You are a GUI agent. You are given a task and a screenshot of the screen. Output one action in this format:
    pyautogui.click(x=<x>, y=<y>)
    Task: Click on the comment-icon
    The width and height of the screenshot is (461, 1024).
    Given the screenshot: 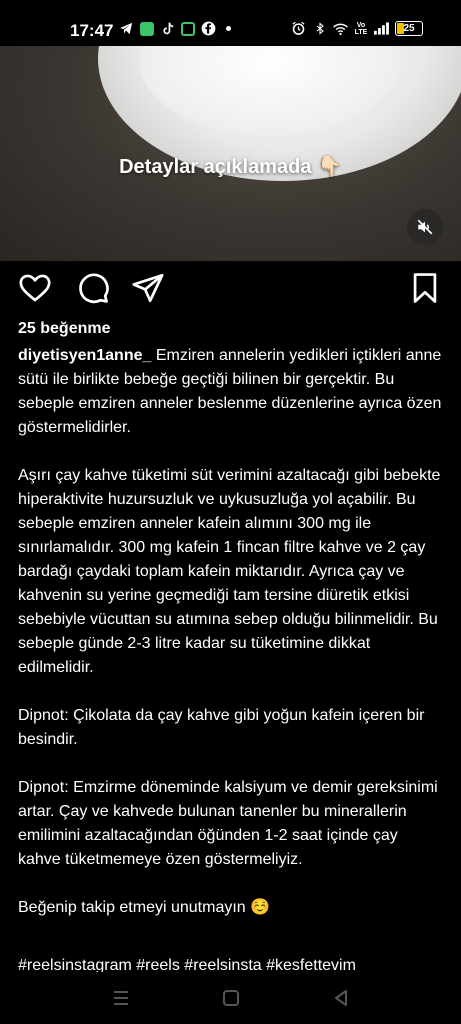 What is the action you would take?
    pyautogui.click(x=94, y=288)
    